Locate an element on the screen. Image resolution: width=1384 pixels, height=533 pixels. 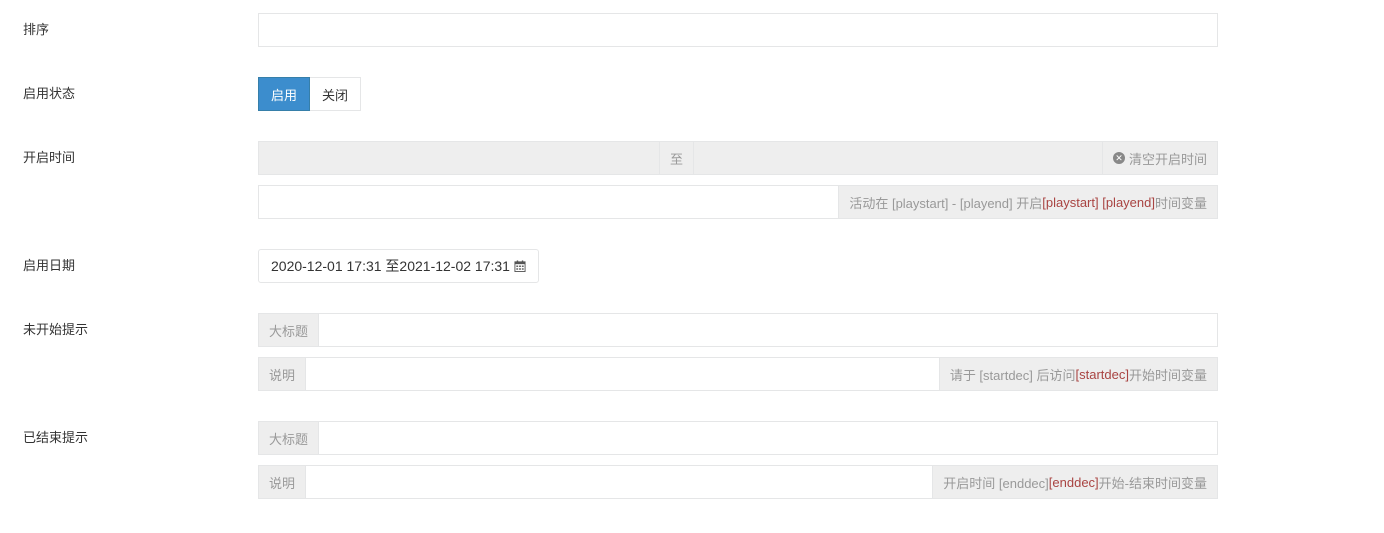
time-hint-suffix: 时间变量 is located at coordinates (1180, 203).